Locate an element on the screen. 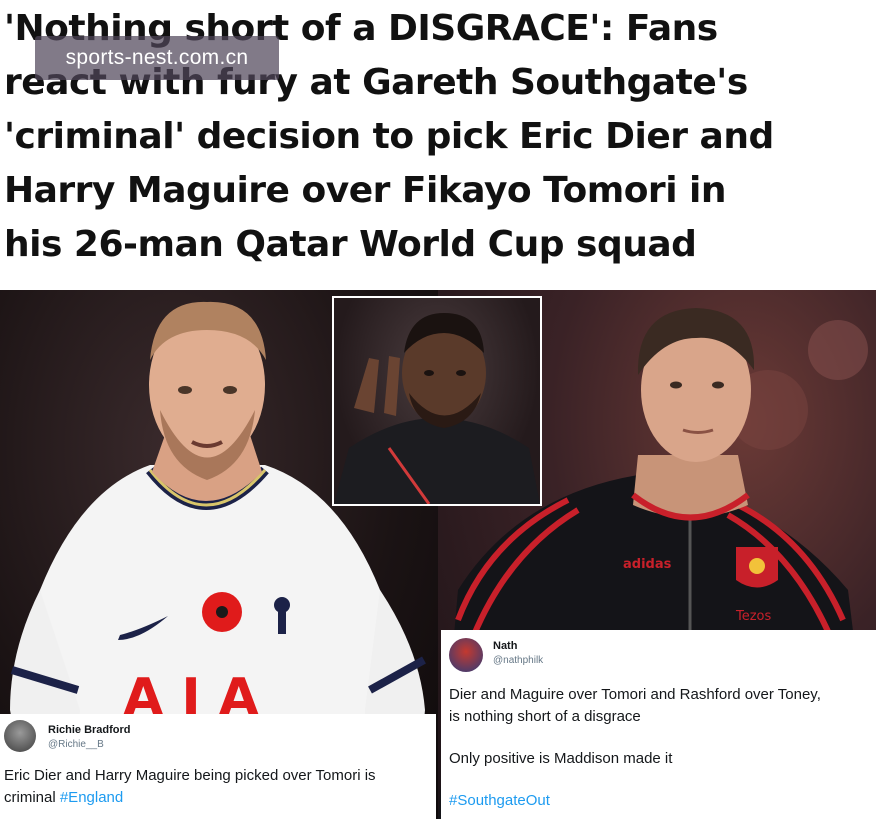 The image size is (876, 819). headline-line: his 26-man Qatar World Cup squad is located at coordinates (350, 244).